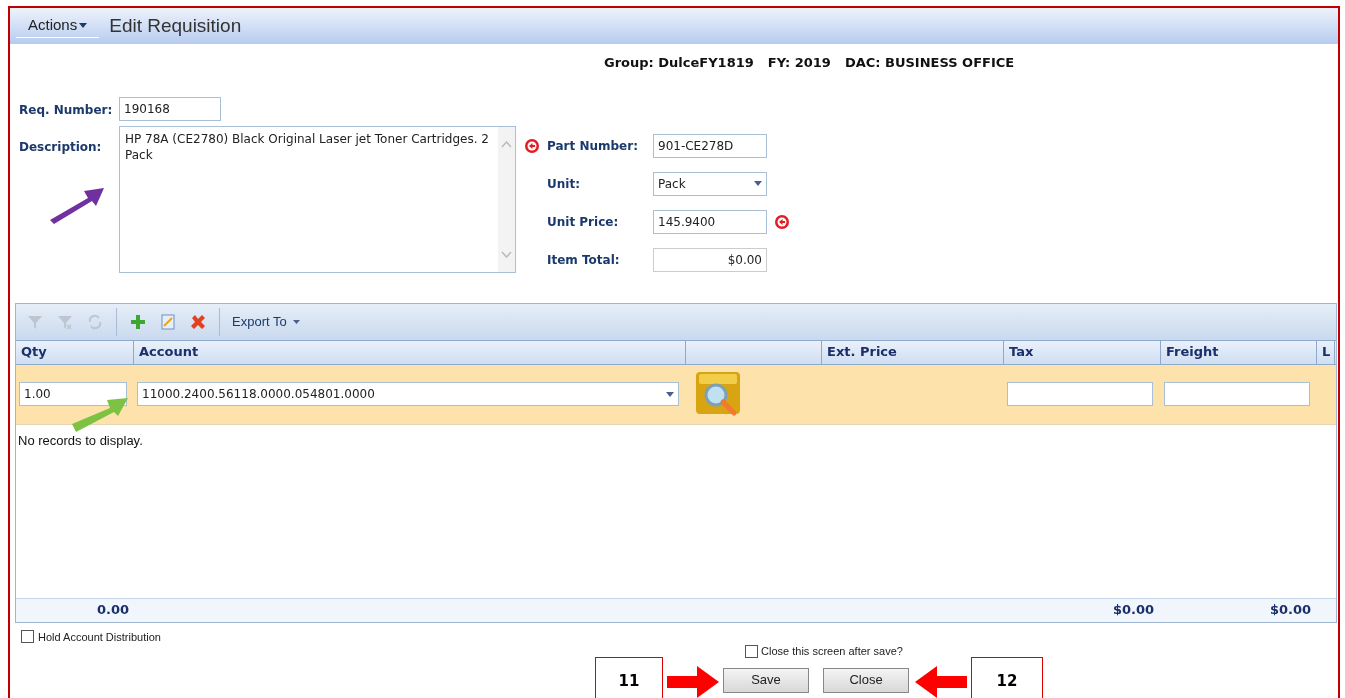 Image resolution: width=1345 pixels, height=698 pixels. Describe the element at coordinates (1192, 352) in the screenshot. I see `column-header: Freight` at that location.